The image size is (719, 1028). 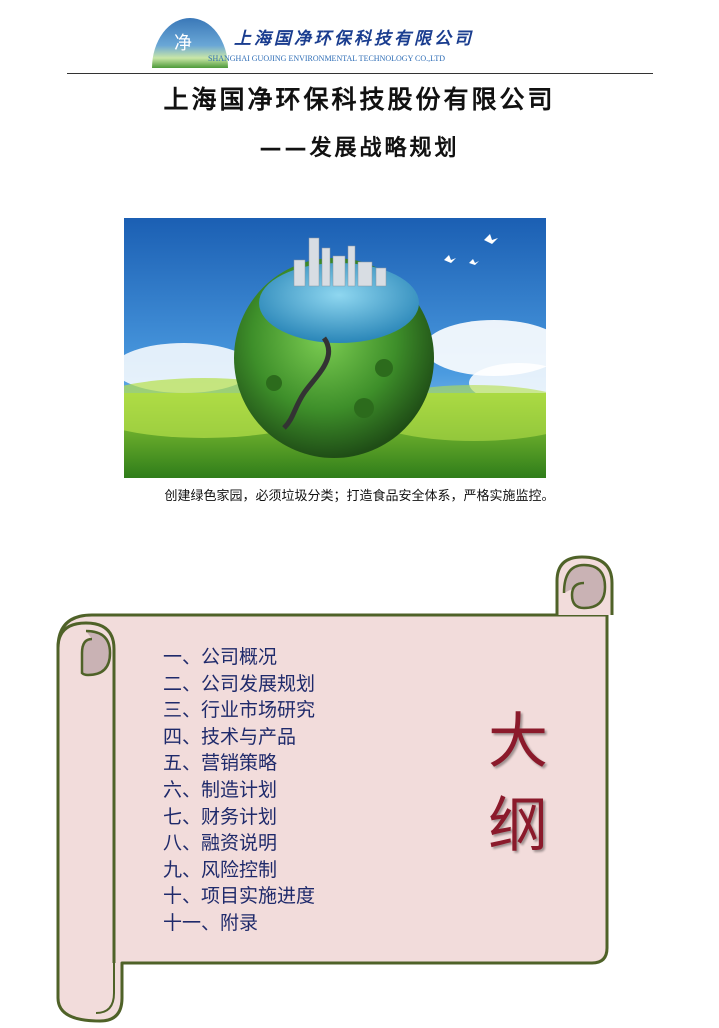 I want to click on outline-heading-line1: 大, so click(x=518, y=742).